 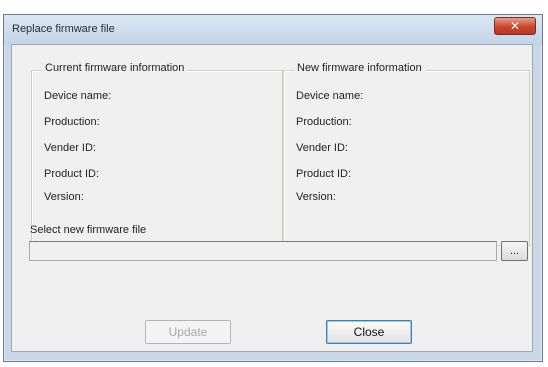 What do you see at coordinates (359, 68) in the screenshot?
I see `new-firmware-legend: New firmware information` at bounding box center [359, 68].